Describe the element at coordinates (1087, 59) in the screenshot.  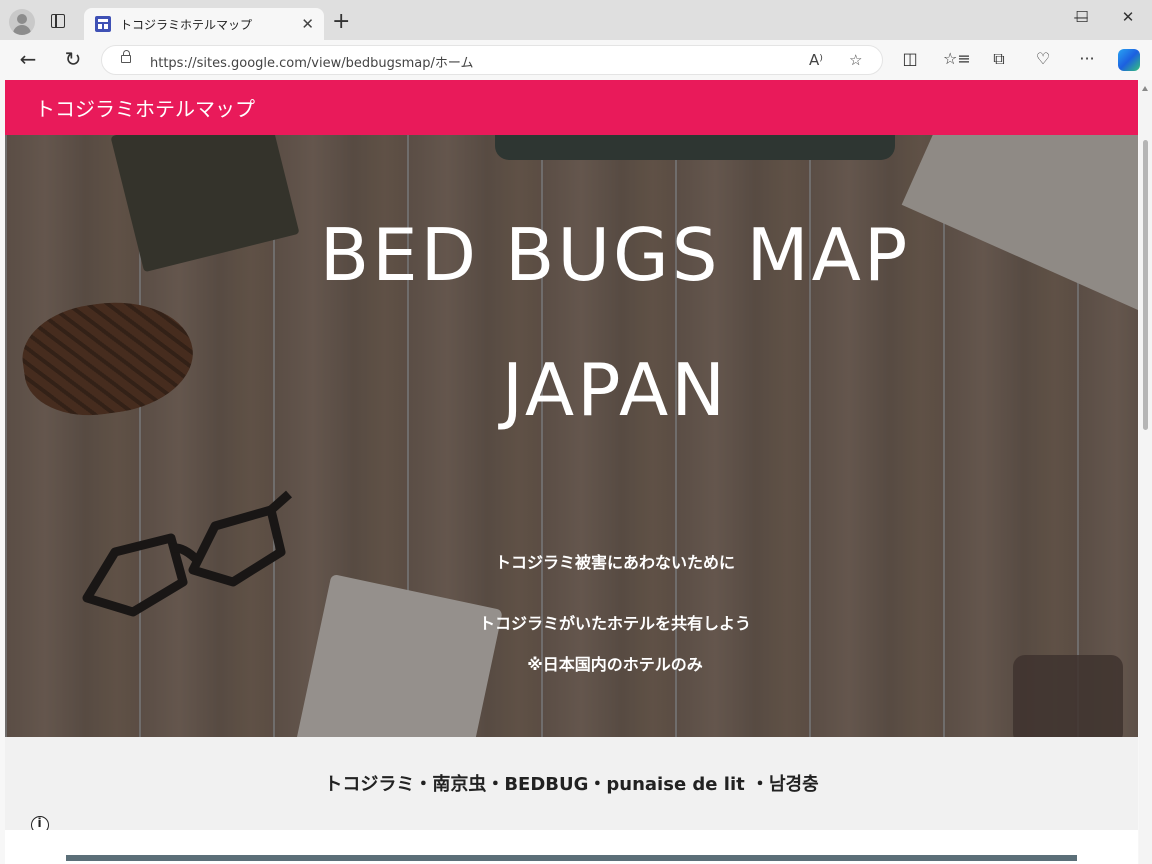
I see `more-icon: ···` at that location.